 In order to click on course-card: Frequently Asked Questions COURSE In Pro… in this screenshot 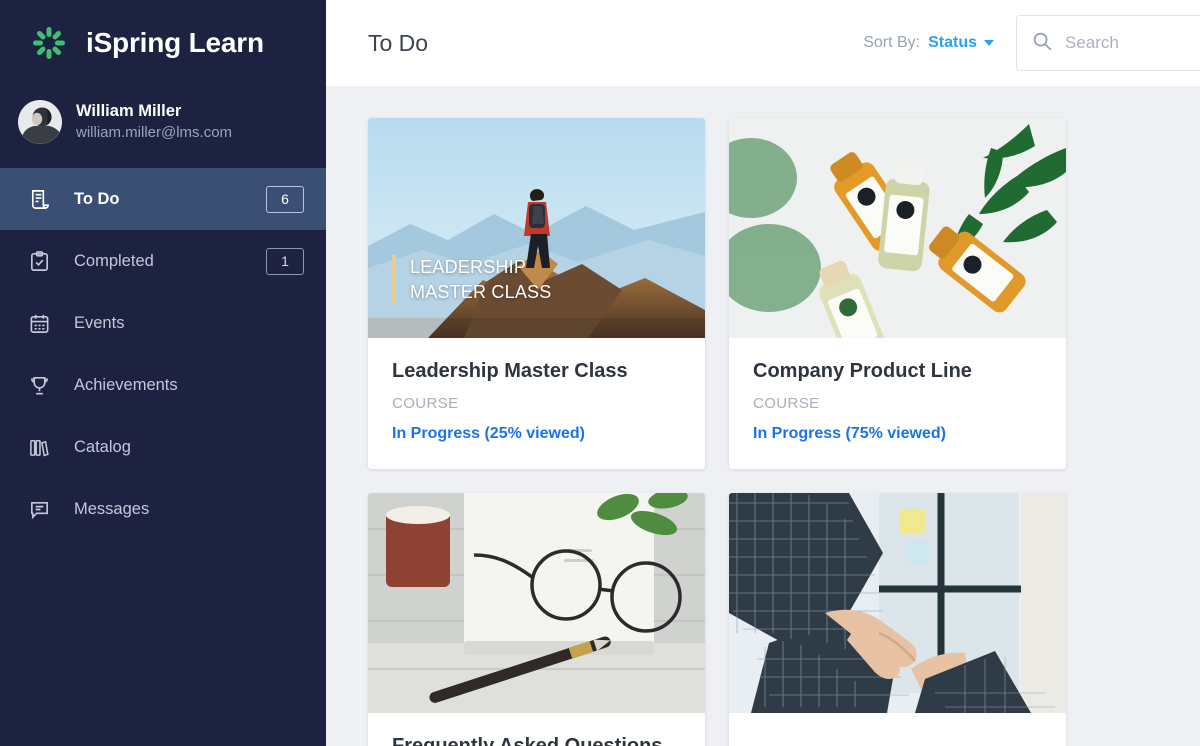, I will do `click(536, 619)`.